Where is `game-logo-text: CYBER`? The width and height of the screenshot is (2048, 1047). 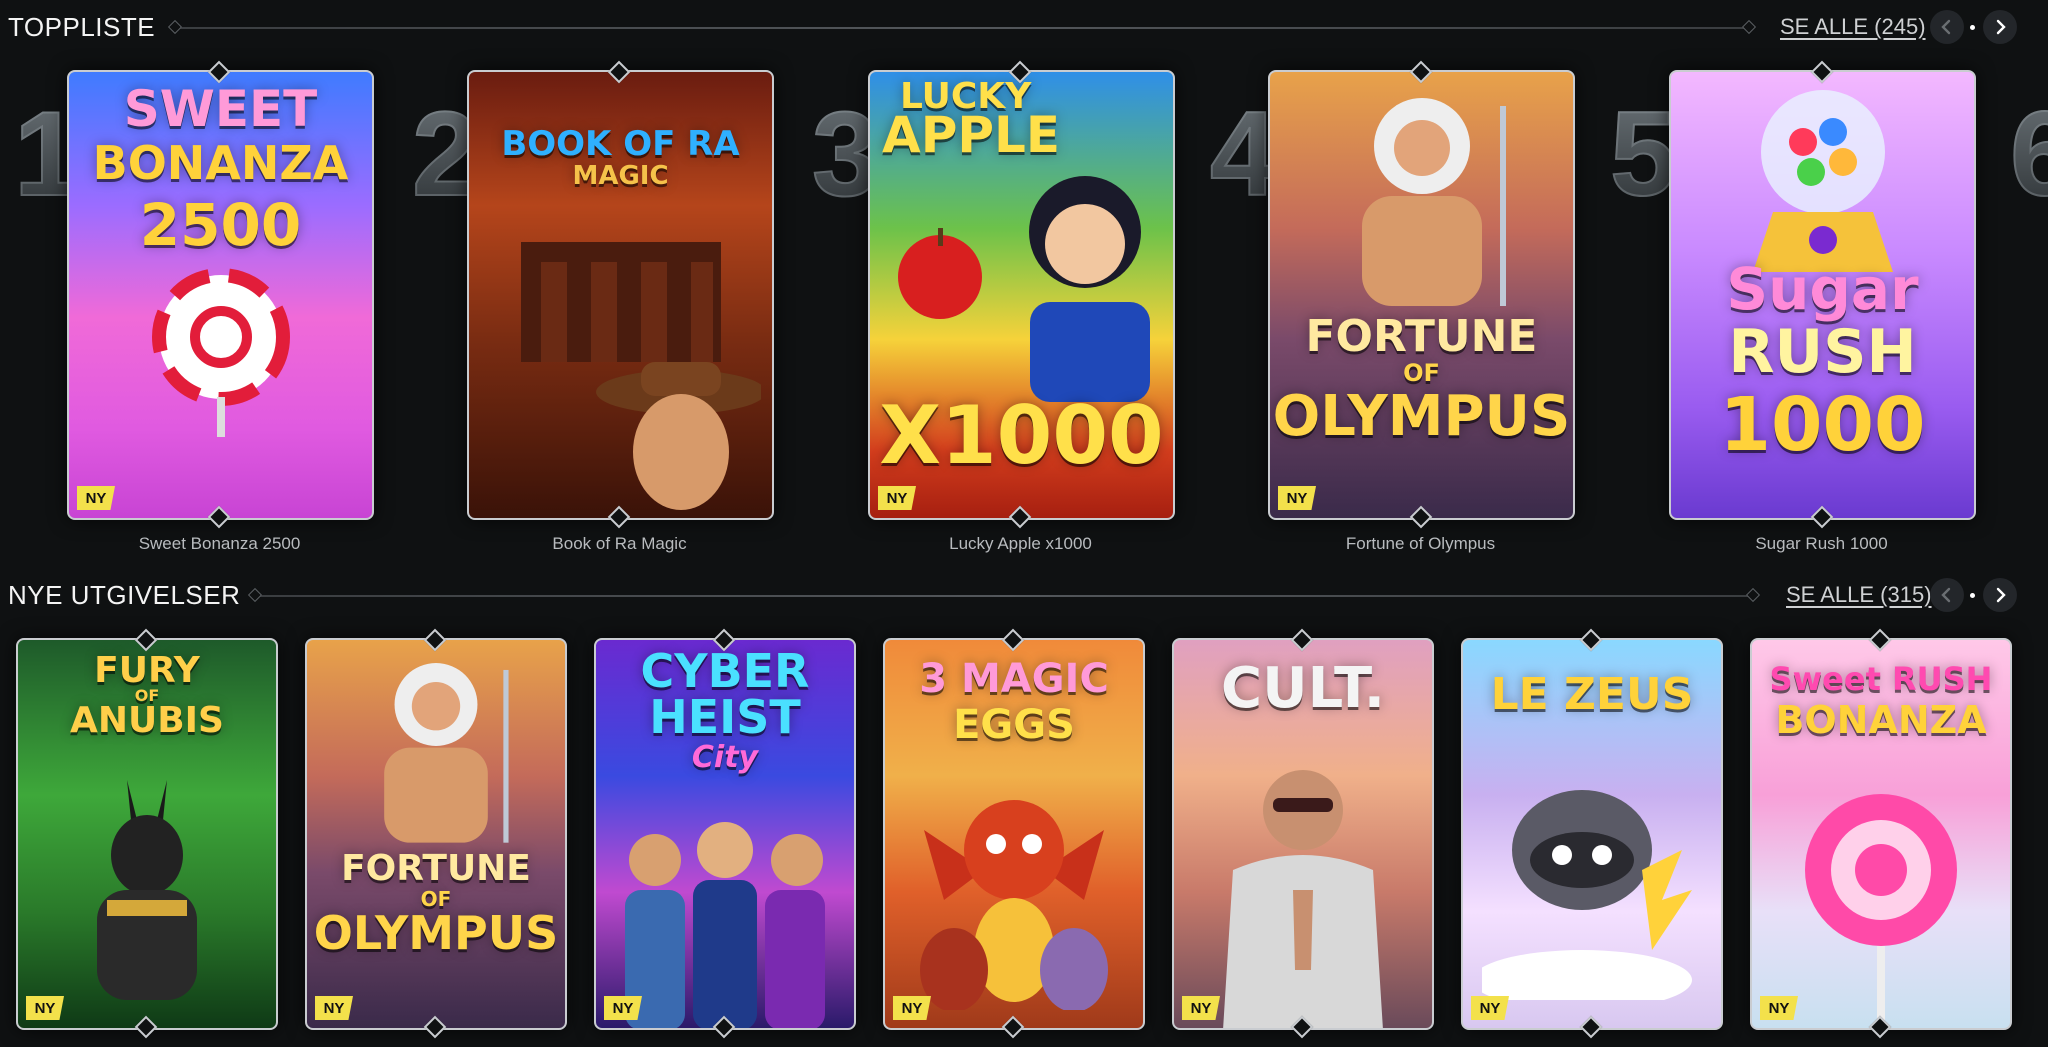 game-logo-text: CYBER is located at coordinates (725, 671).